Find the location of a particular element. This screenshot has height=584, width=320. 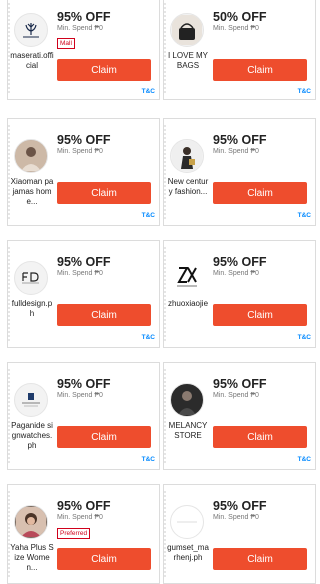

shop-info: MELANCY STORE is located at coordinates (188, 416).